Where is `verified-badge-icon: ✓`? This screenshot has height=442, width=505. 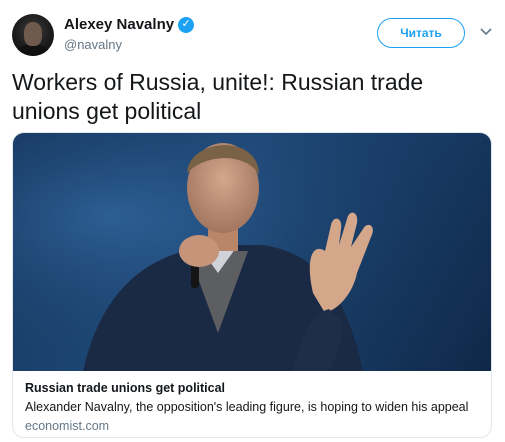 verified-badge-icon: ✓ is located at coordinates (186, 24).